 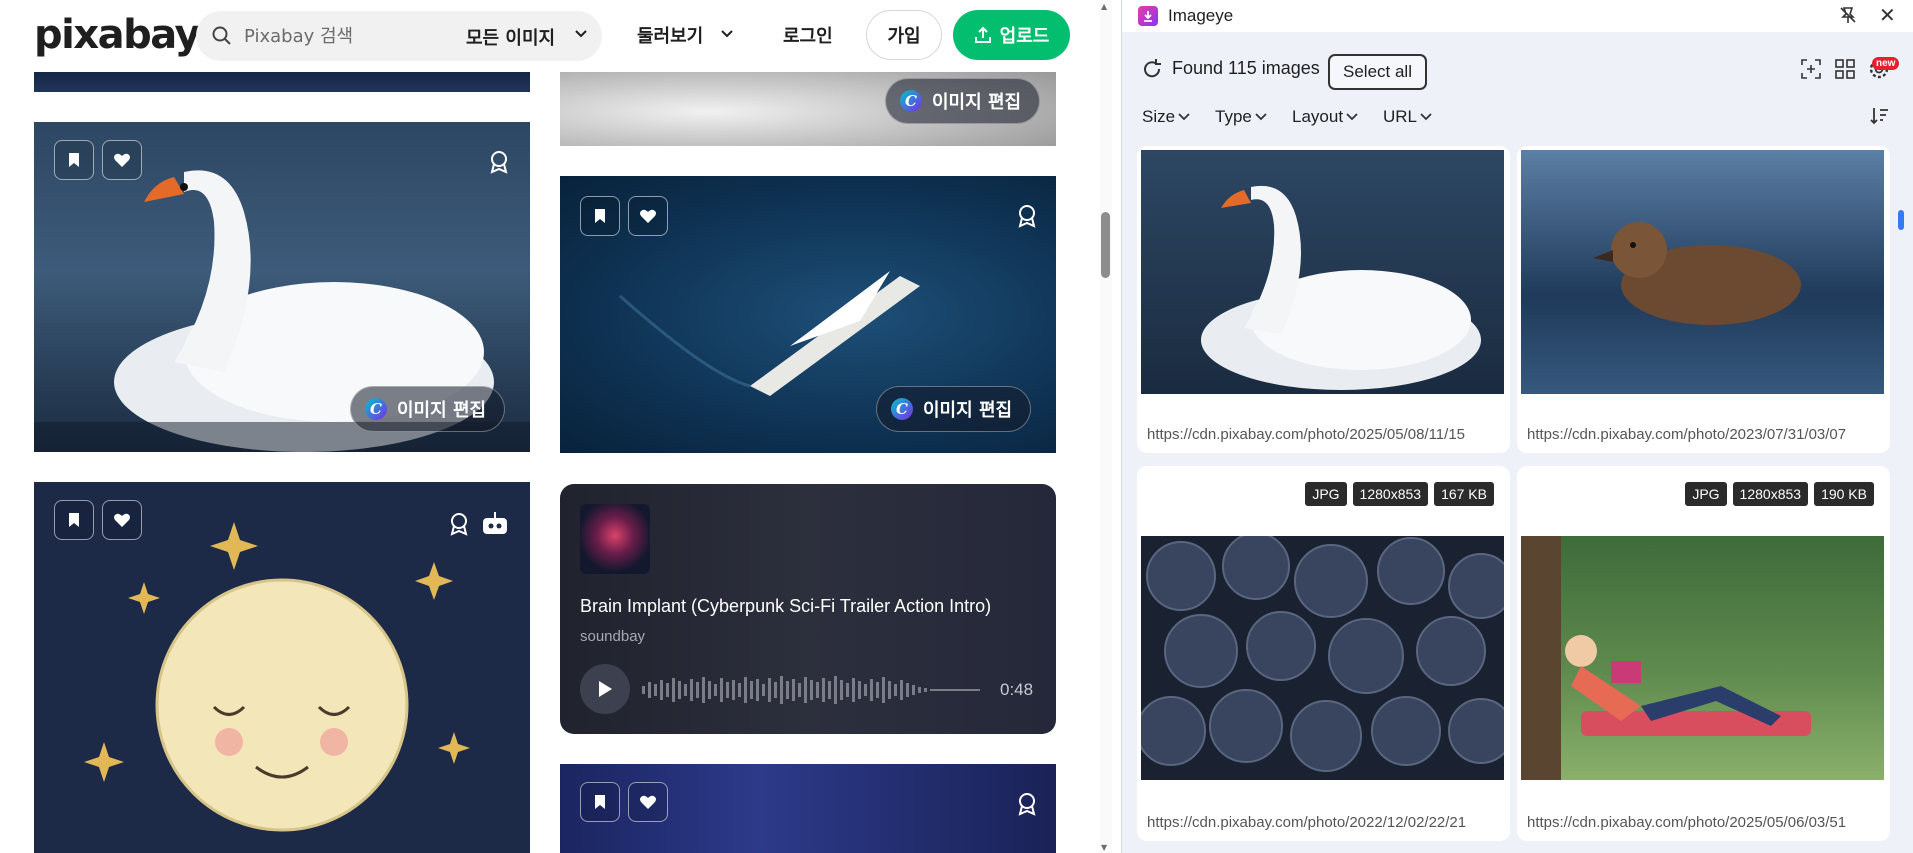 I want to click on grid-view-icon, so click(x=1845, y=69).